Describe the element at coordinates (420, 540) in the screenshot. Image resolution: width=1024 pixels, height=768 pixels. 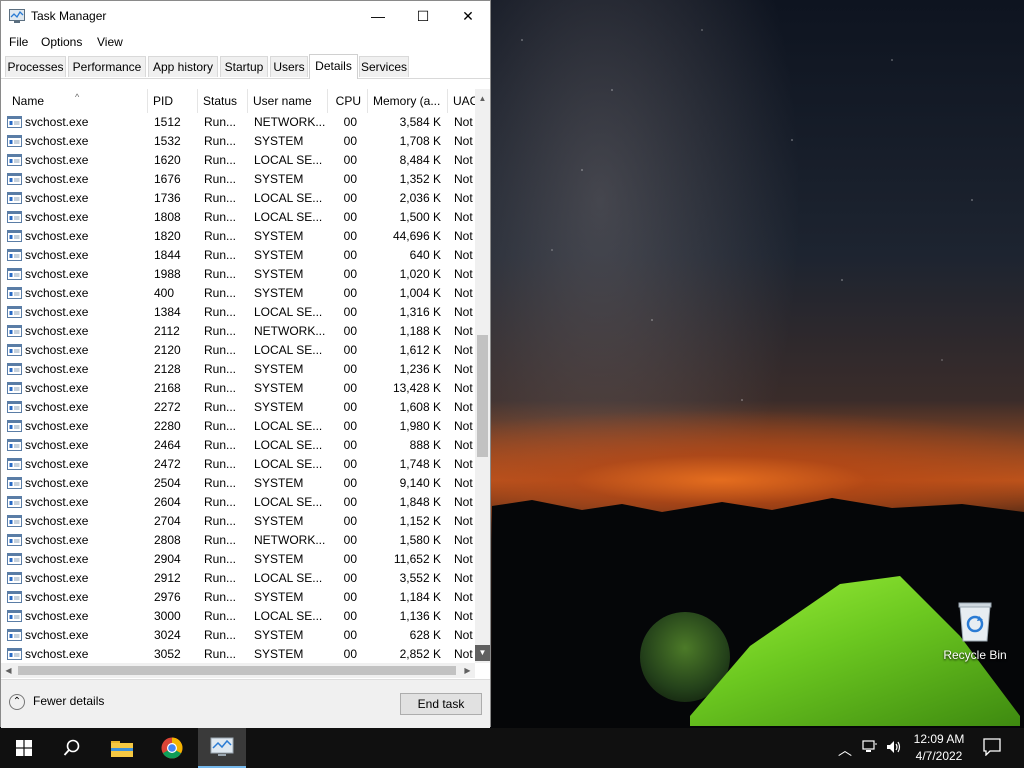
I see `process-memory: 1,580 K` at that location.